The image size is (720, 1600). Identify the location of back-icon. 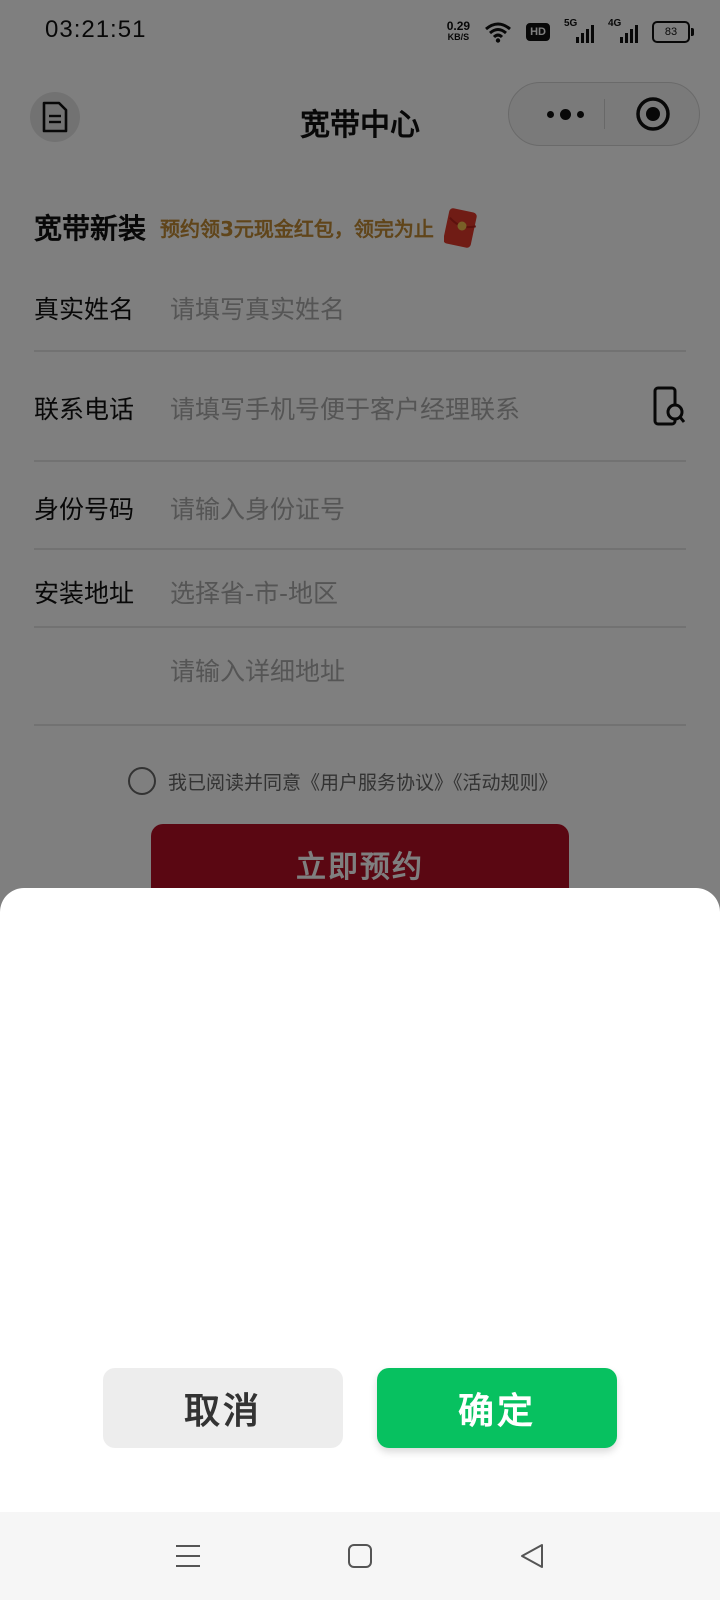
(532, 1556).